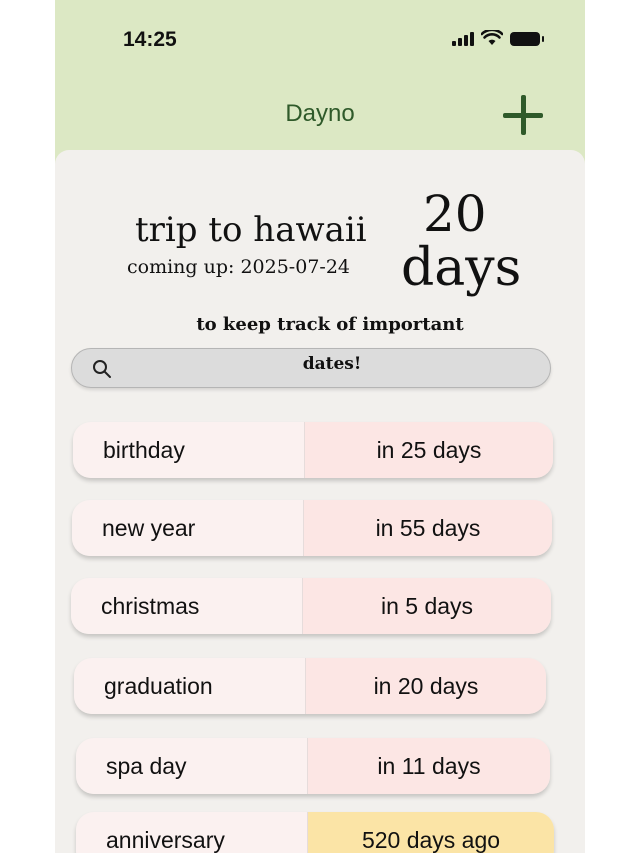  What do you see at coordinates (187, 606) in the screenshot?
I see `event-name: christmas` at bounding box center [187, 606].